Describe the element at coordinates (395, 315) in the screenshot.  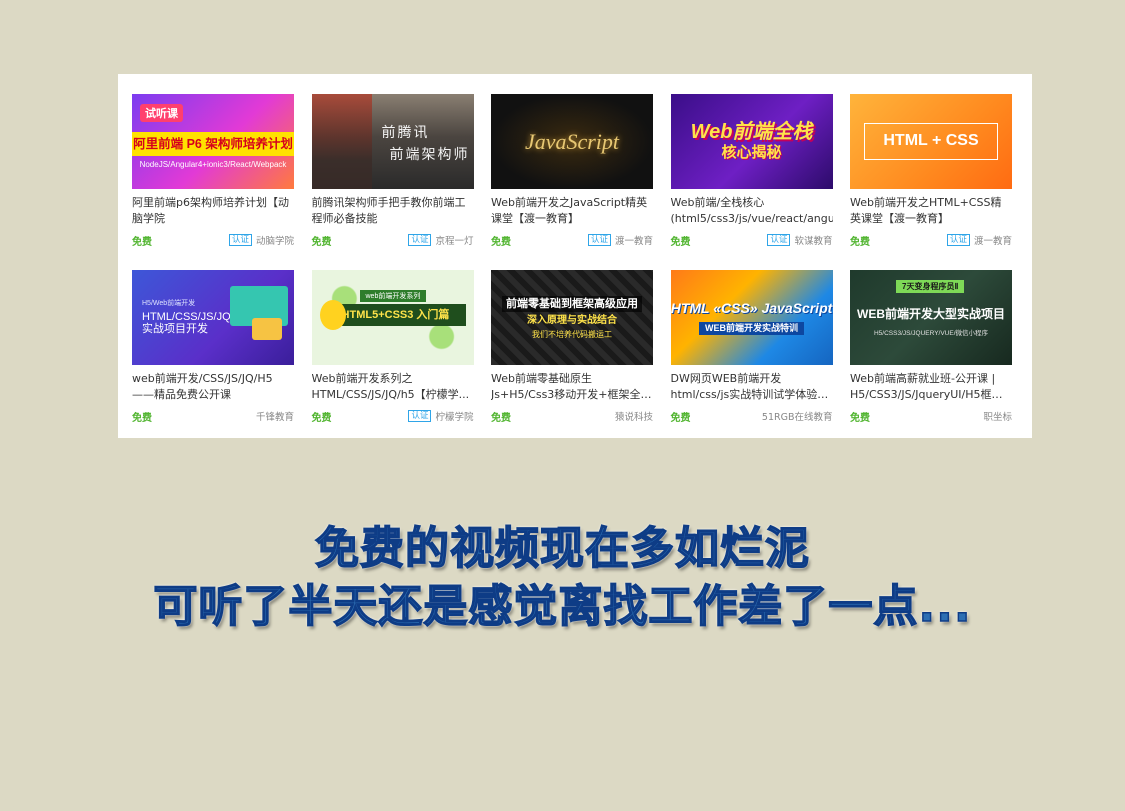
I see `thumb-headline: HTML5+CSS3 入门篇` at that location.